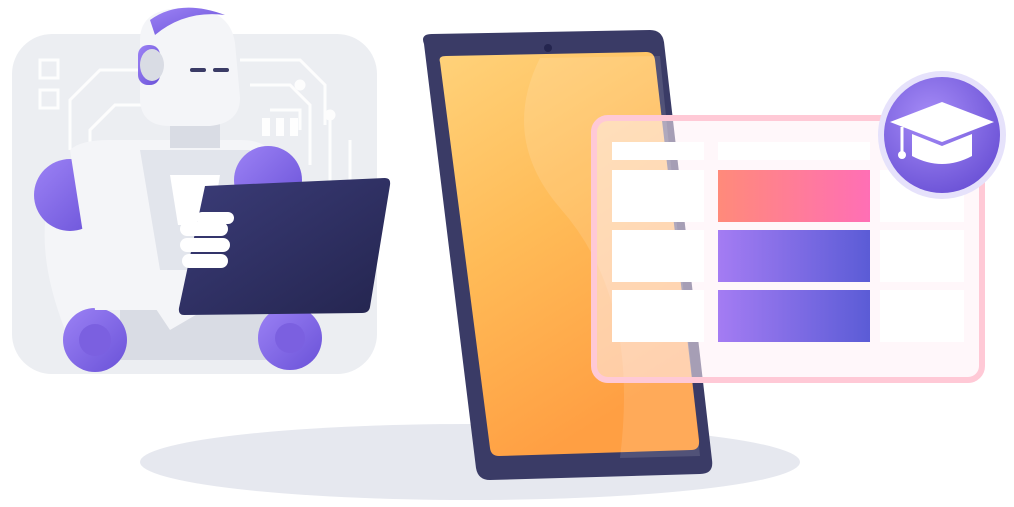  I want to click on table-bar-pink, so click(794, 196).